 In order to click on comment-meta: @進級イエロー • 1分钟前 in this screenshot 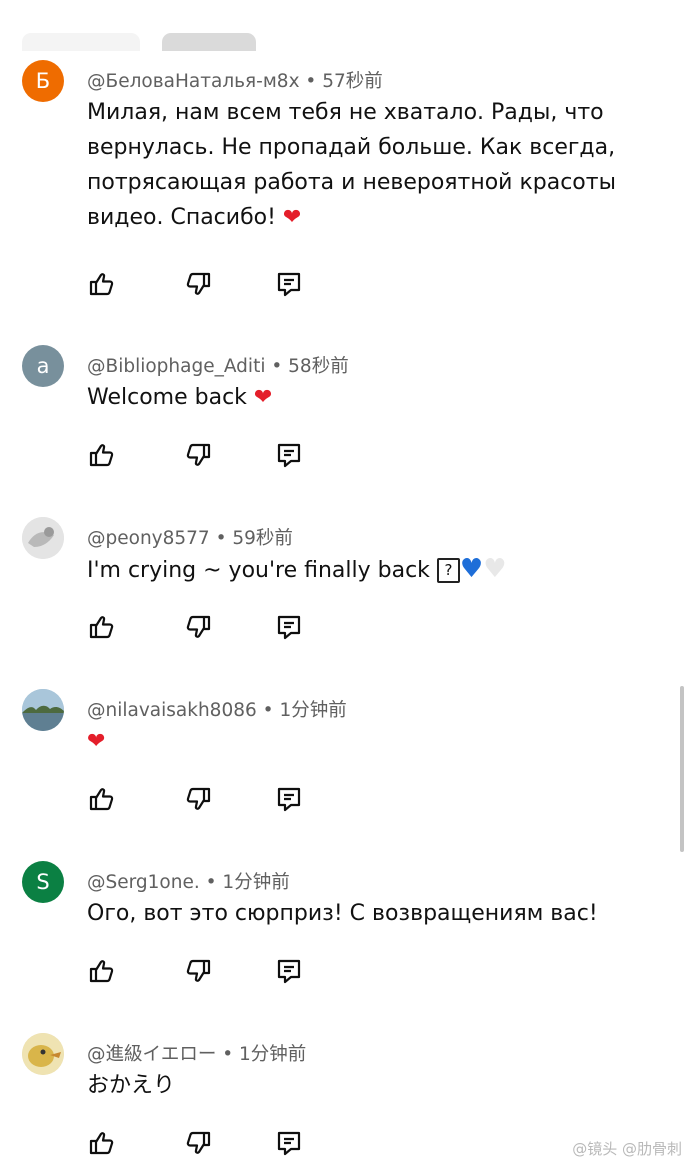, I will do `click(196, 1053)`.